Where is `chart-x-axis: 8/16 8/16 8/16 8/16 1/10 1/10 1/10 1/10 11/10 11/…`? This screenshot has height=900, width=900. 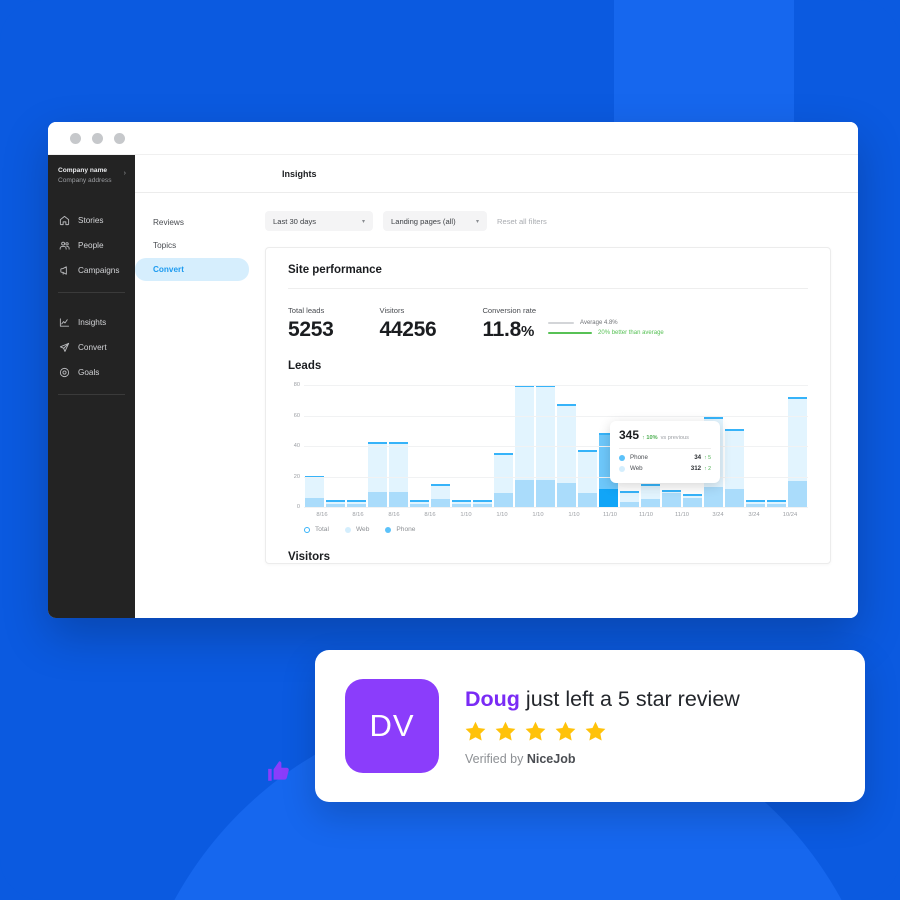
chart-x-axis: 8/16 8/16 8/16 8/16 1/10 1/10 1/10 1/10 11/10 11/… is located at coordinates (556, 512).